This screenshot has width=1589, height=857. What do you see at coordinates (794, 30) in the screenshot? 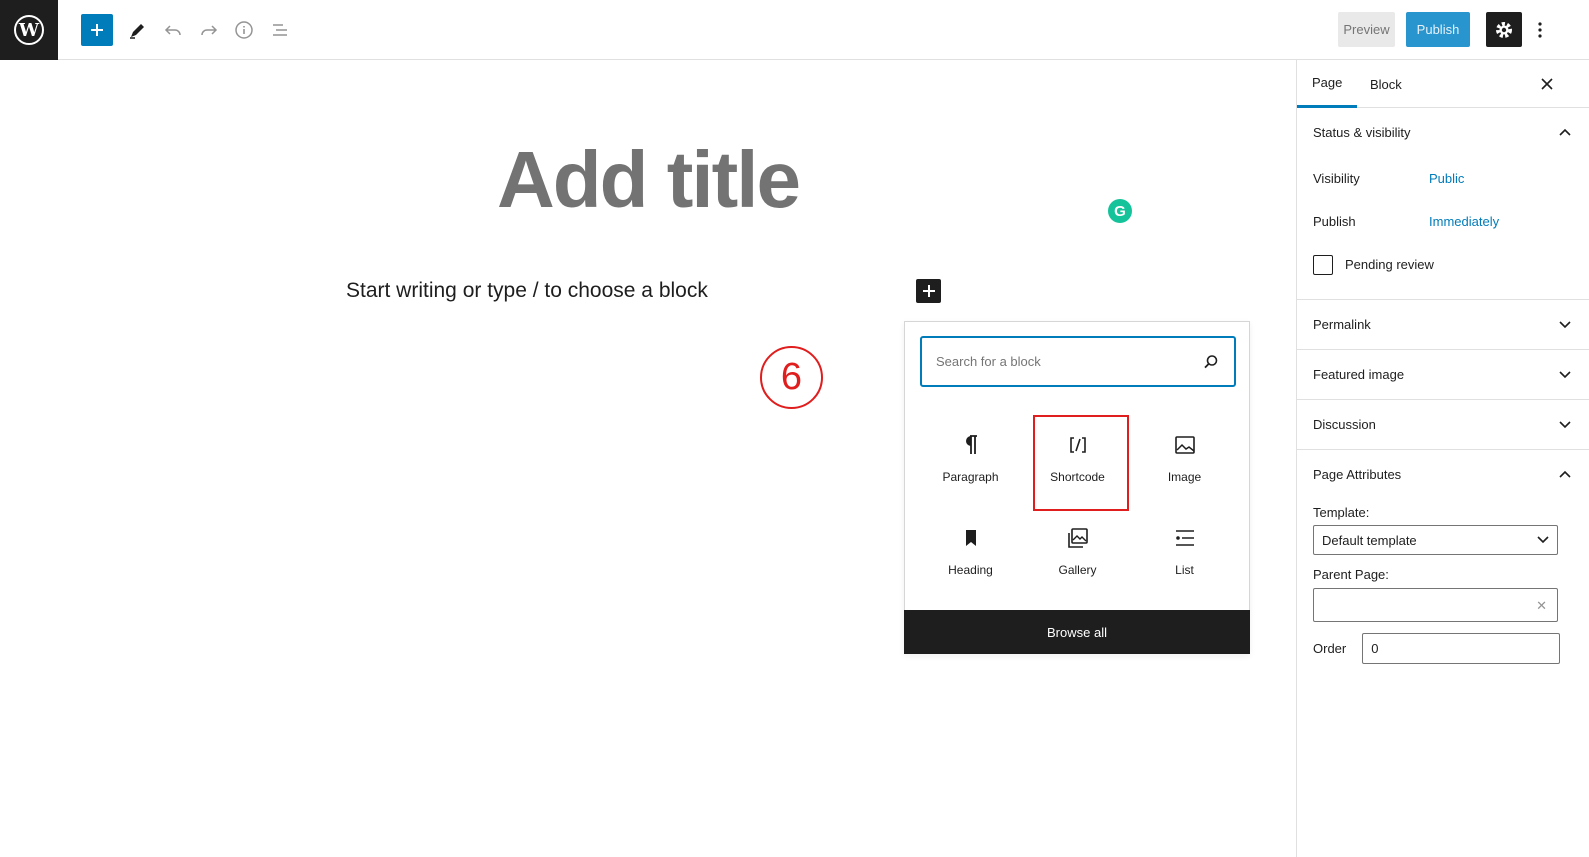
I see `editor-toolbar: W Preview Publish` at bounding box center [794, 30].